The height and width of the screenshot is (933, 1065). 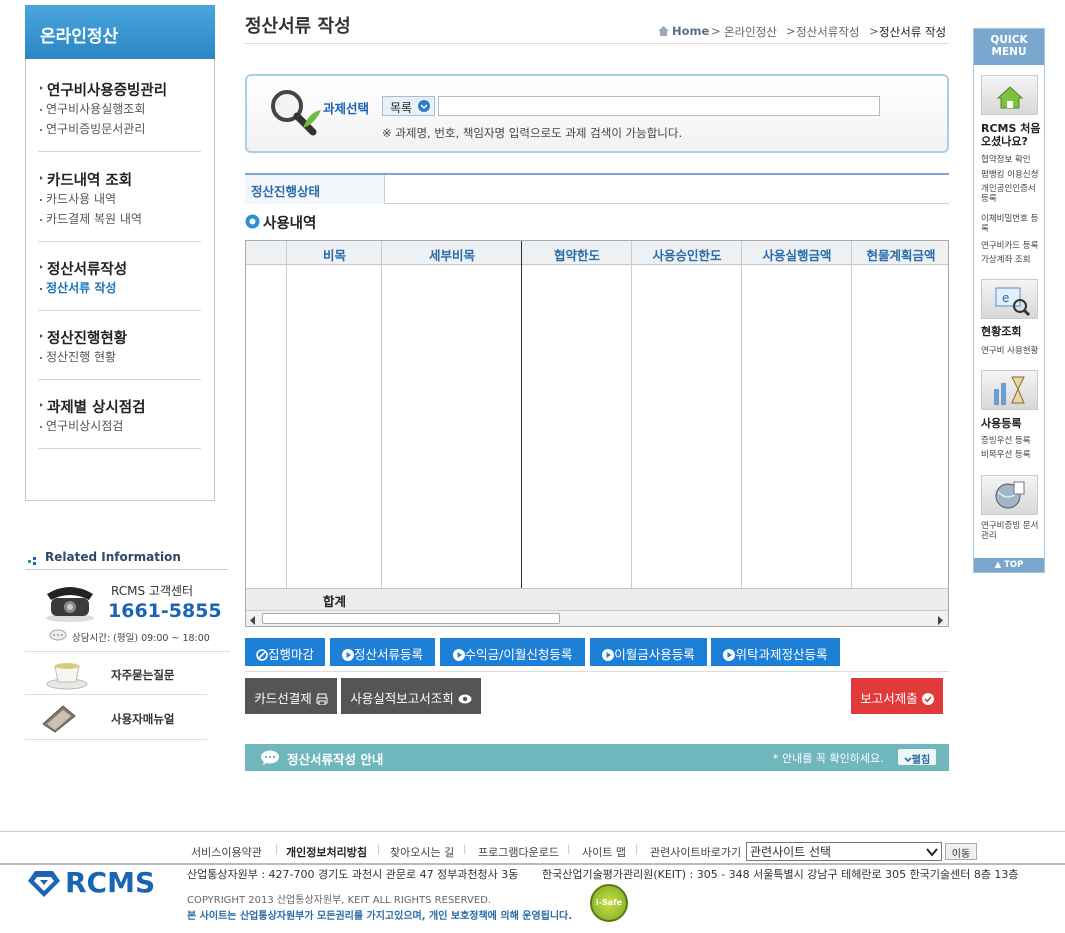 I want to click on menu-item-card-restore: 카드결제 복원 내역, so click(x=119, y=219).